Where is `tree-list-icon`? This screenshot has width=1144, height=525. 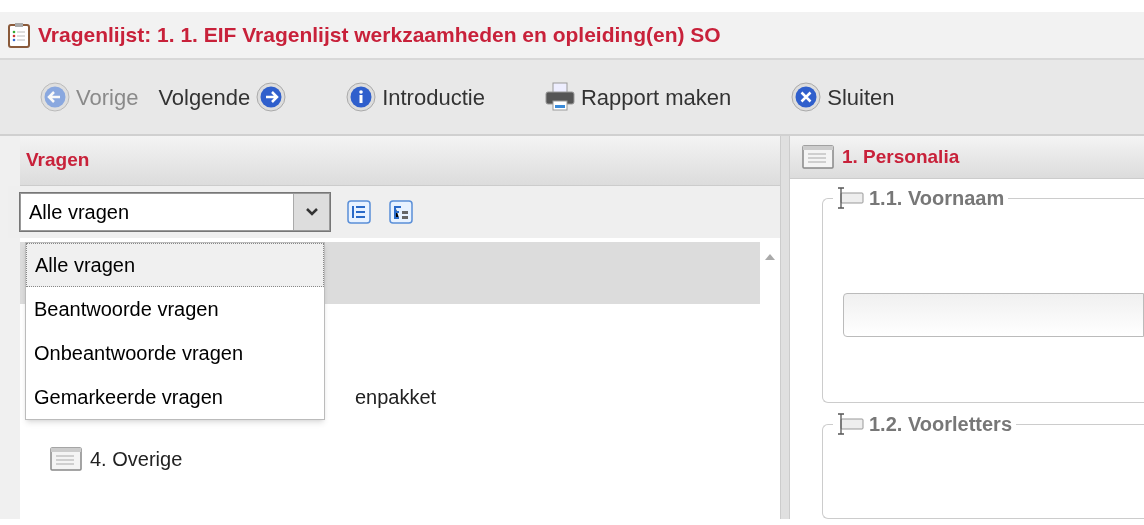
tree-list-icon is located at coordinates (401, 212).